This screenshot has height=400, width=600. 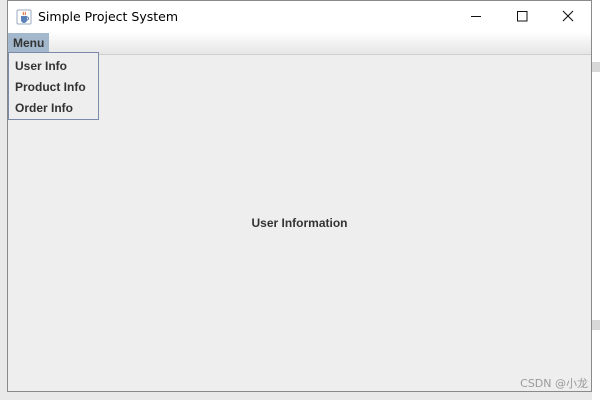 I want to click on maximize-button, so click(x=522, y=16).